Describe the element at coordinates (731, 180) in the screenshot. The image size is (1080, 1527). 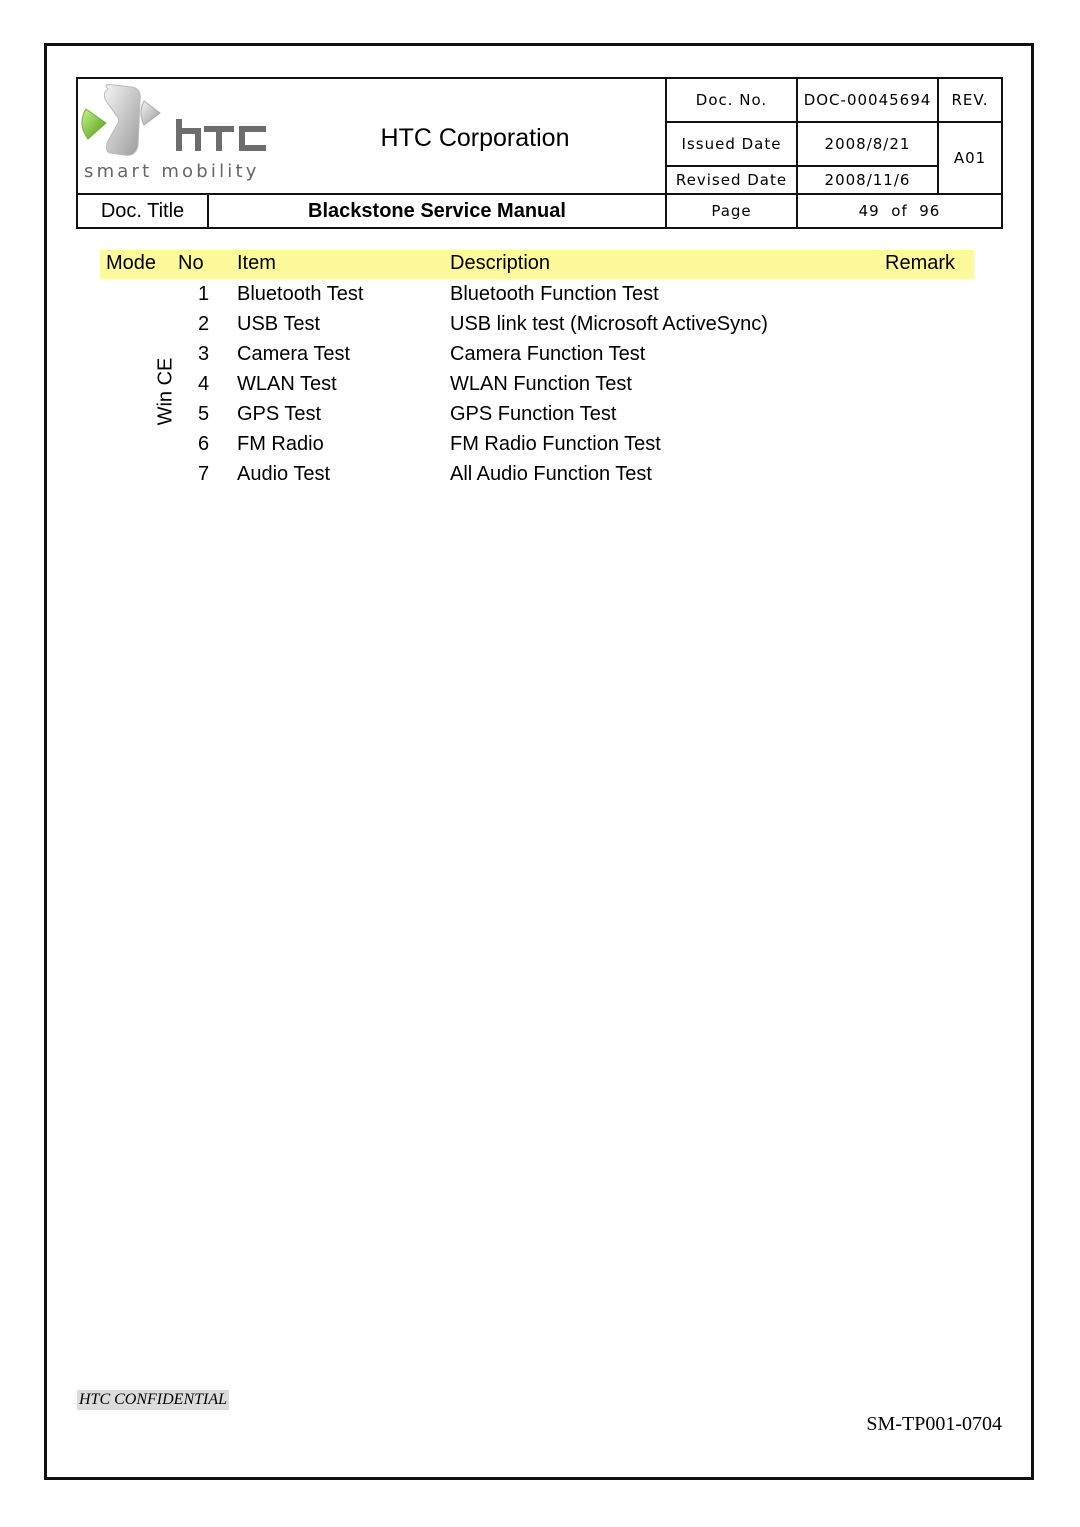
I see `revised-date-label: Revised Date` at that location.